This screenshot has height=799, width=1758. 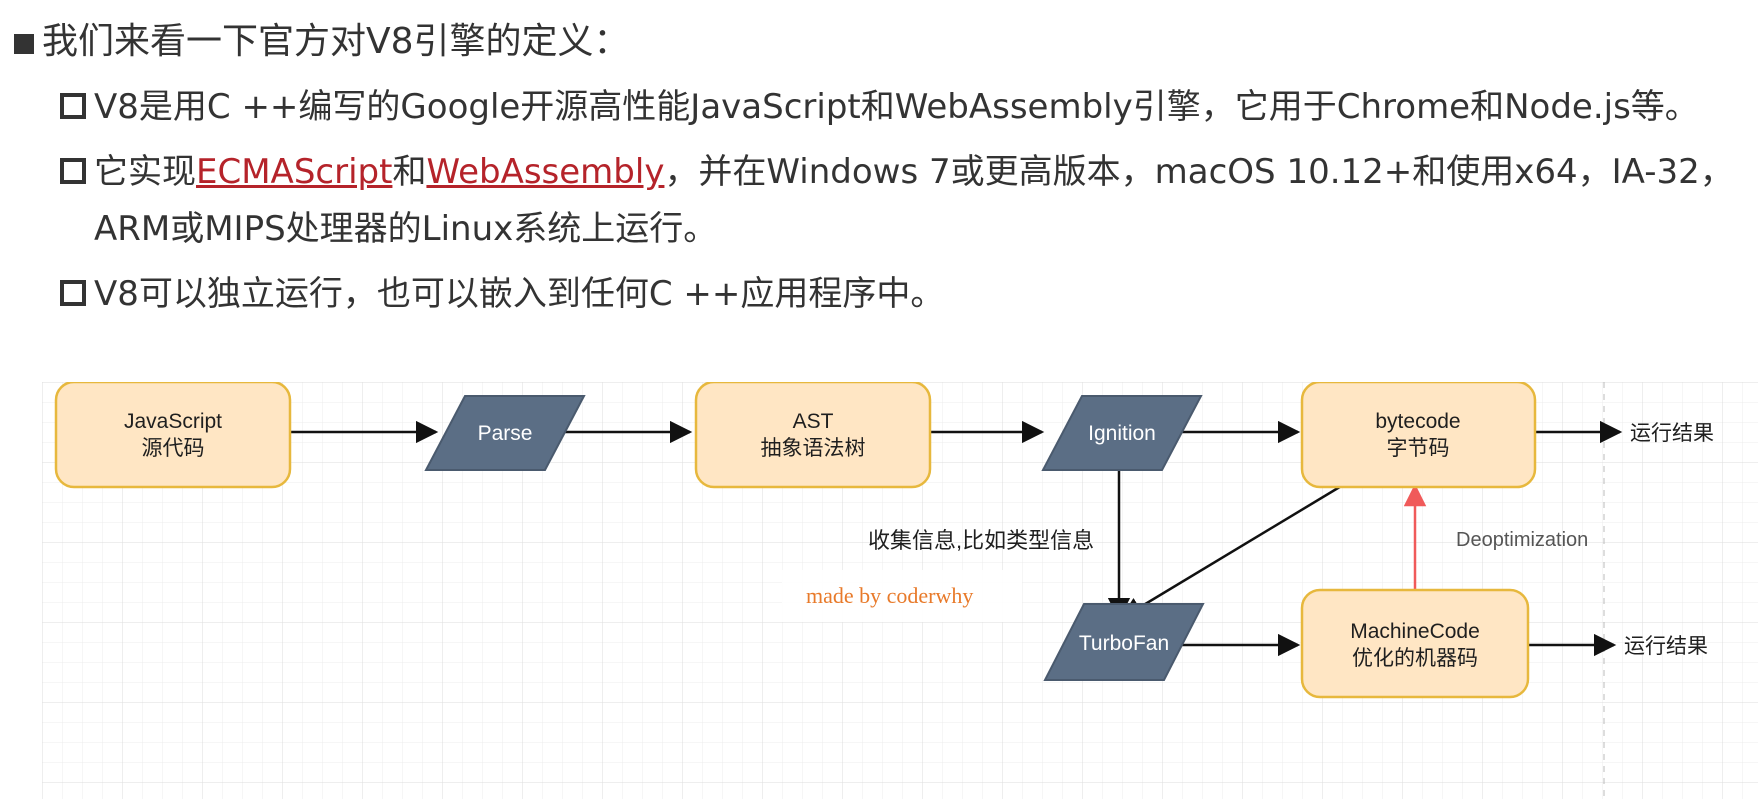 I want to click on heading-line: 我们来看一下官方对V8引擎的定义：, so click(x=322, y=42).